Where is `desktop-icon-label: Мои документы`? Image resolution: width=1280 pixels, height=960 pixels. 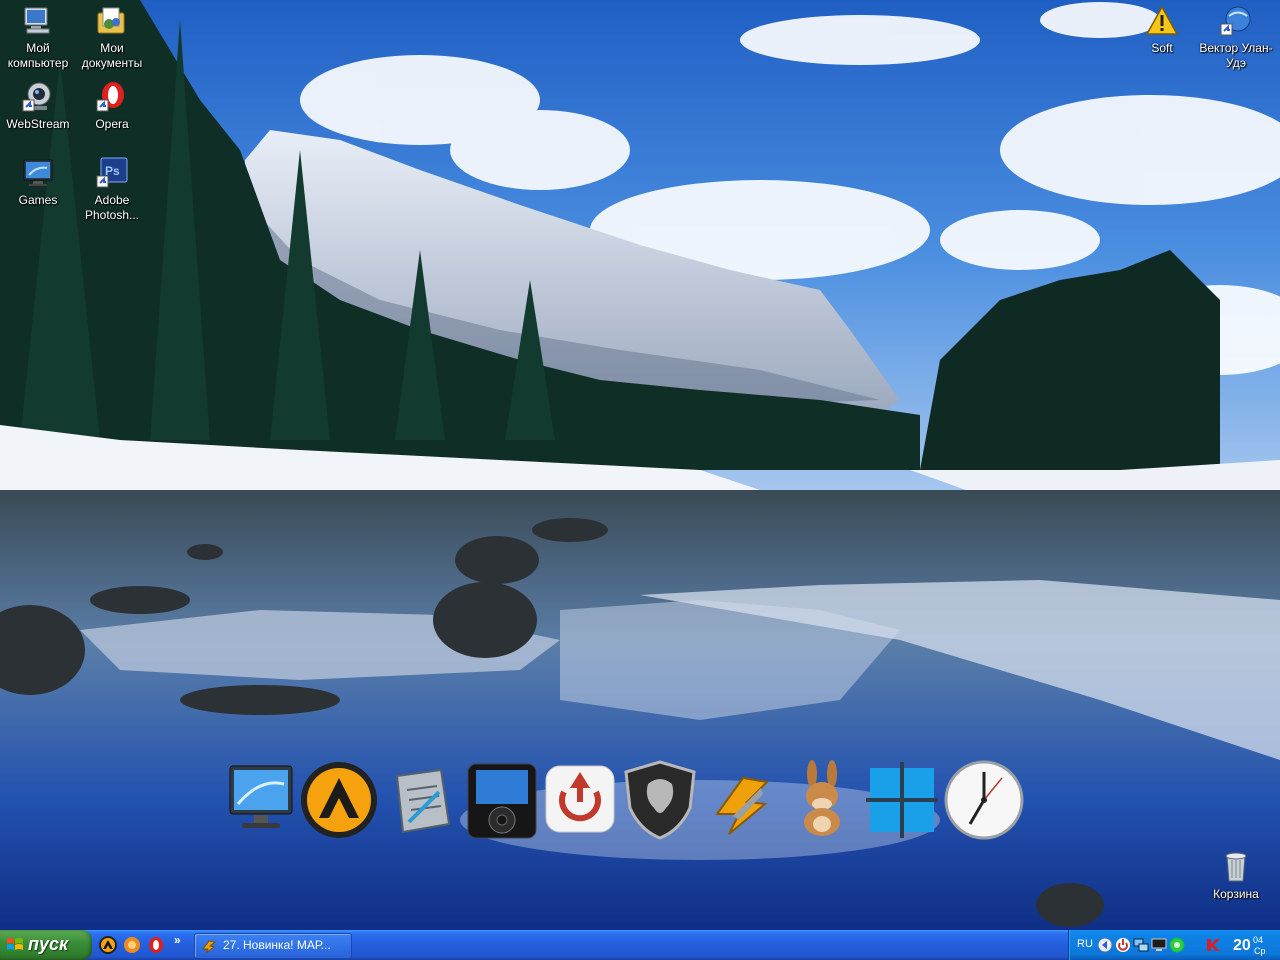 desktop-icon-label: Мои документы is located at coordinates (112, 55).